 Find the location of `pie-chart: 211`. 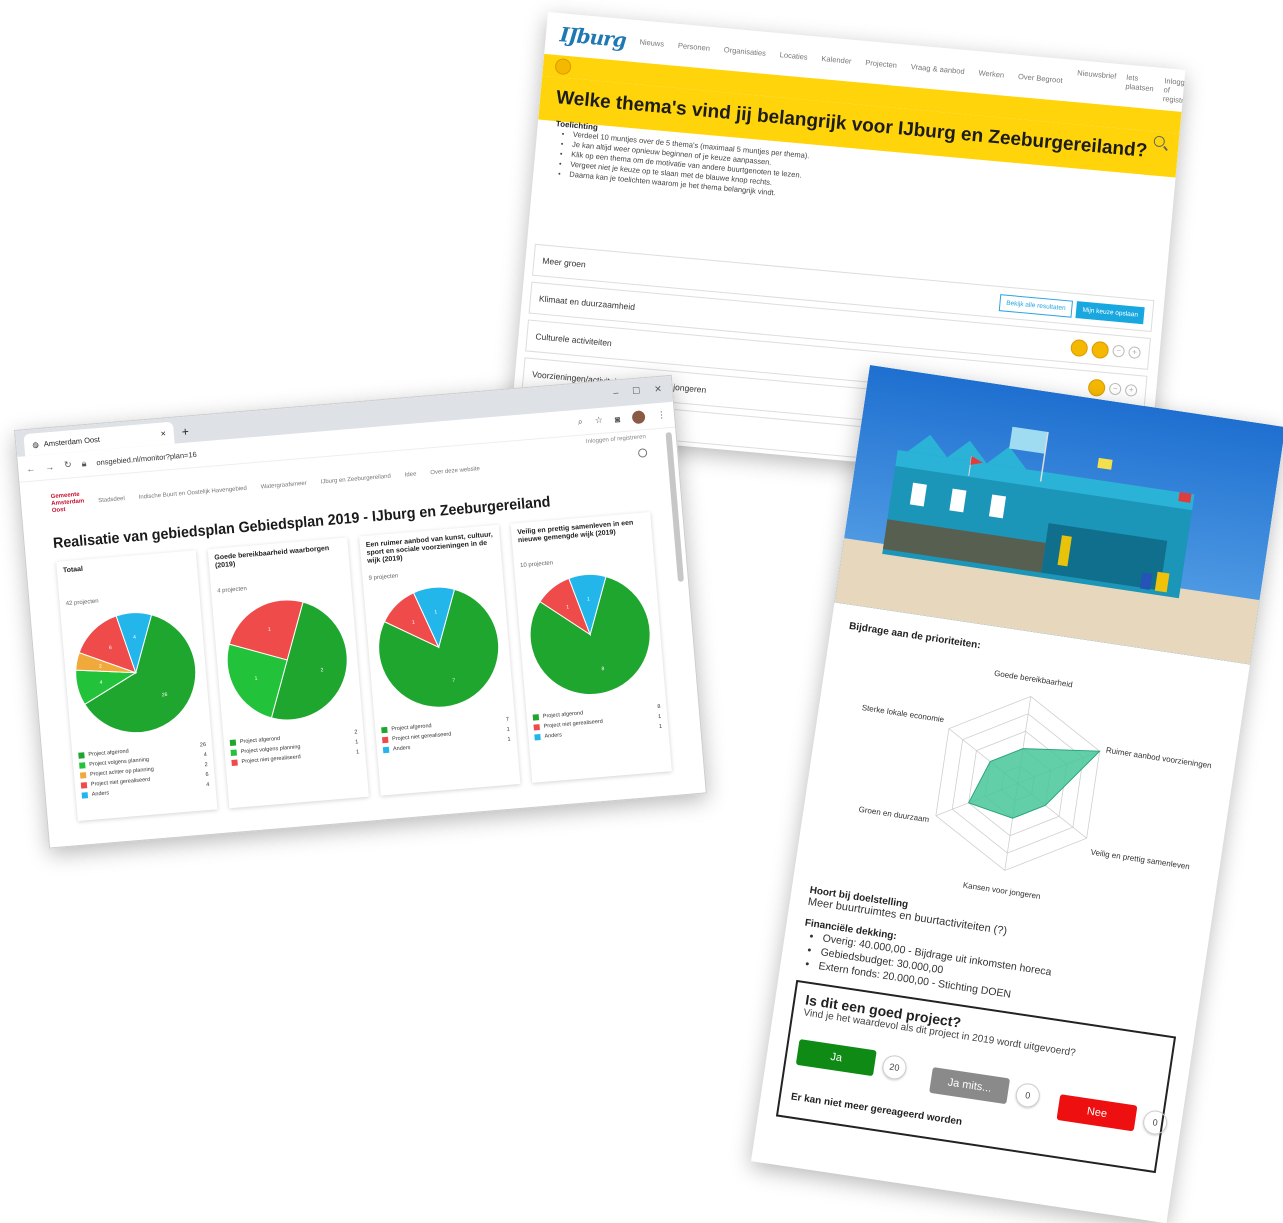

pie-chart: 211 is located at coordinates (287, 660).